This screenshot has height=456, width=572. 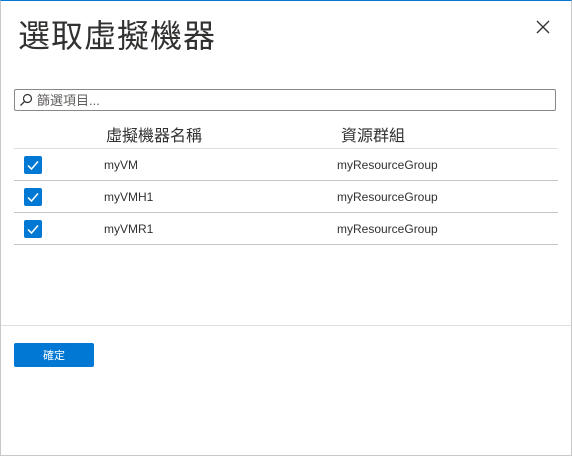 I want to click on filter-box, so click(x=285, y=100).